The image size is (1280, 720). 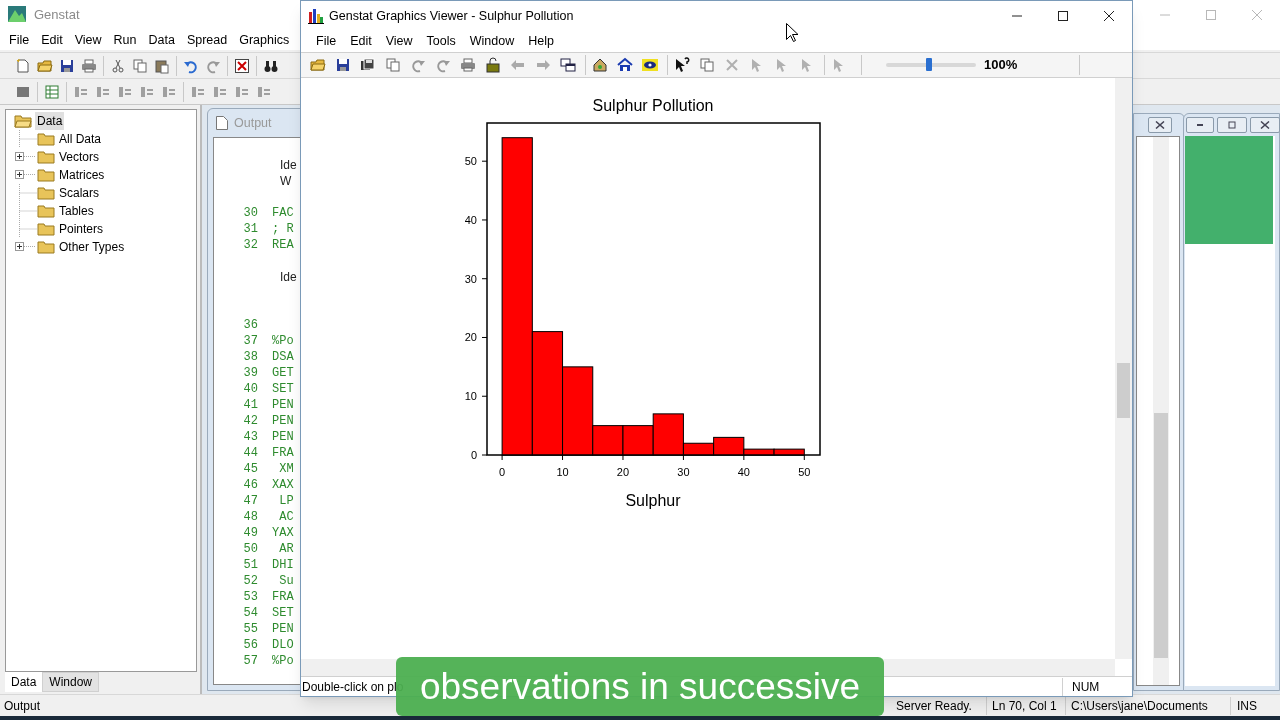 What do you see at coordinates (22, 706) in the screenshot?
I see `status-text: Output` at bounding box center [22, 706].